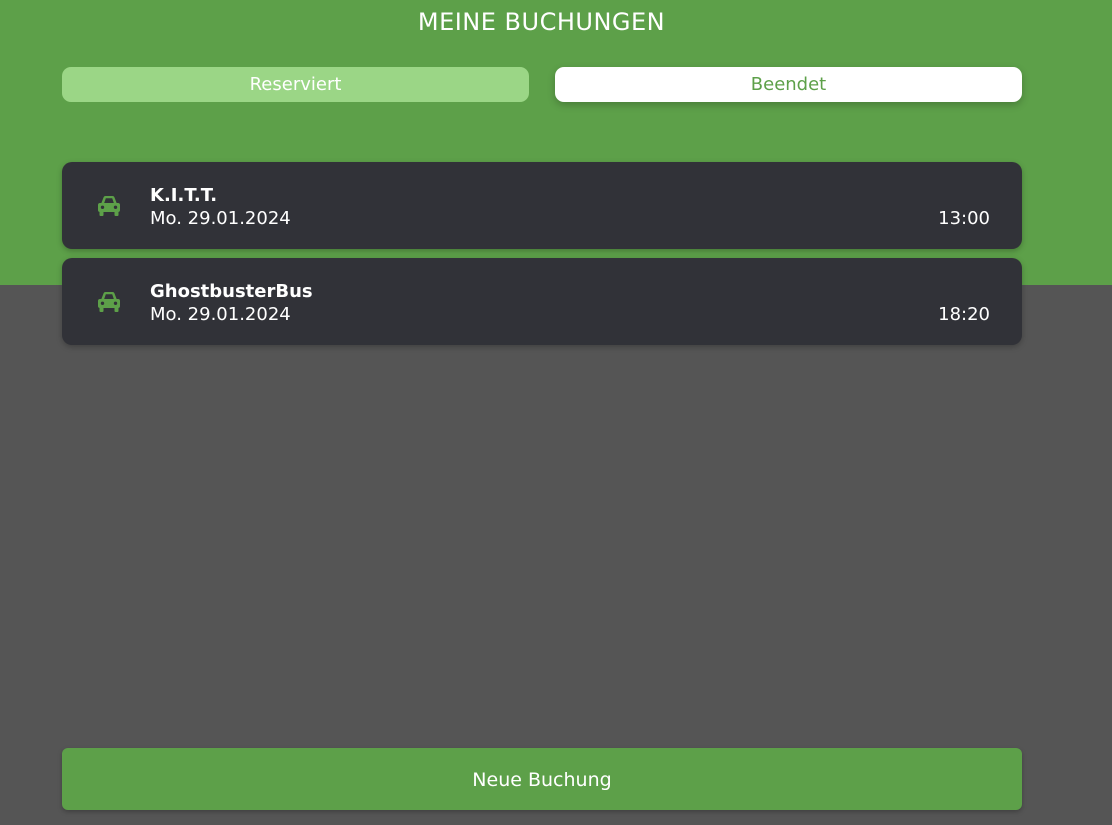  What do you see at coordinates (964, 314) in the screenshot?
I see `booking-time: 18:20` at bounding box center [964, 314].